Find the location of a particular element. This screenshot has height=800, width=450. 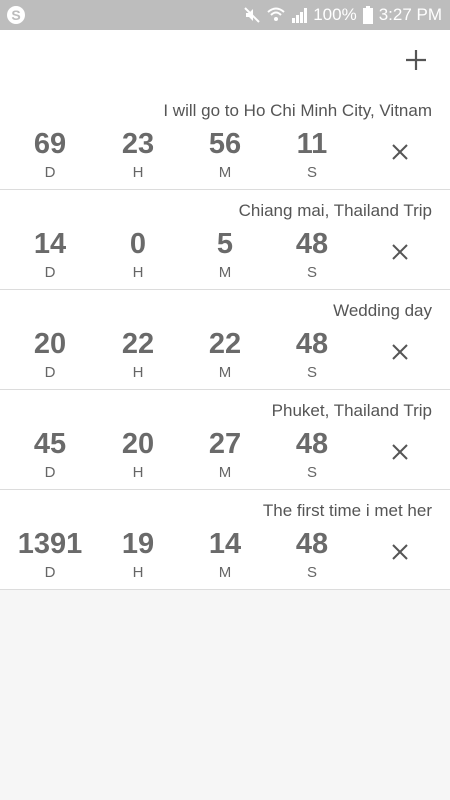

days-value: 14 is located at coordinates (50, 244).